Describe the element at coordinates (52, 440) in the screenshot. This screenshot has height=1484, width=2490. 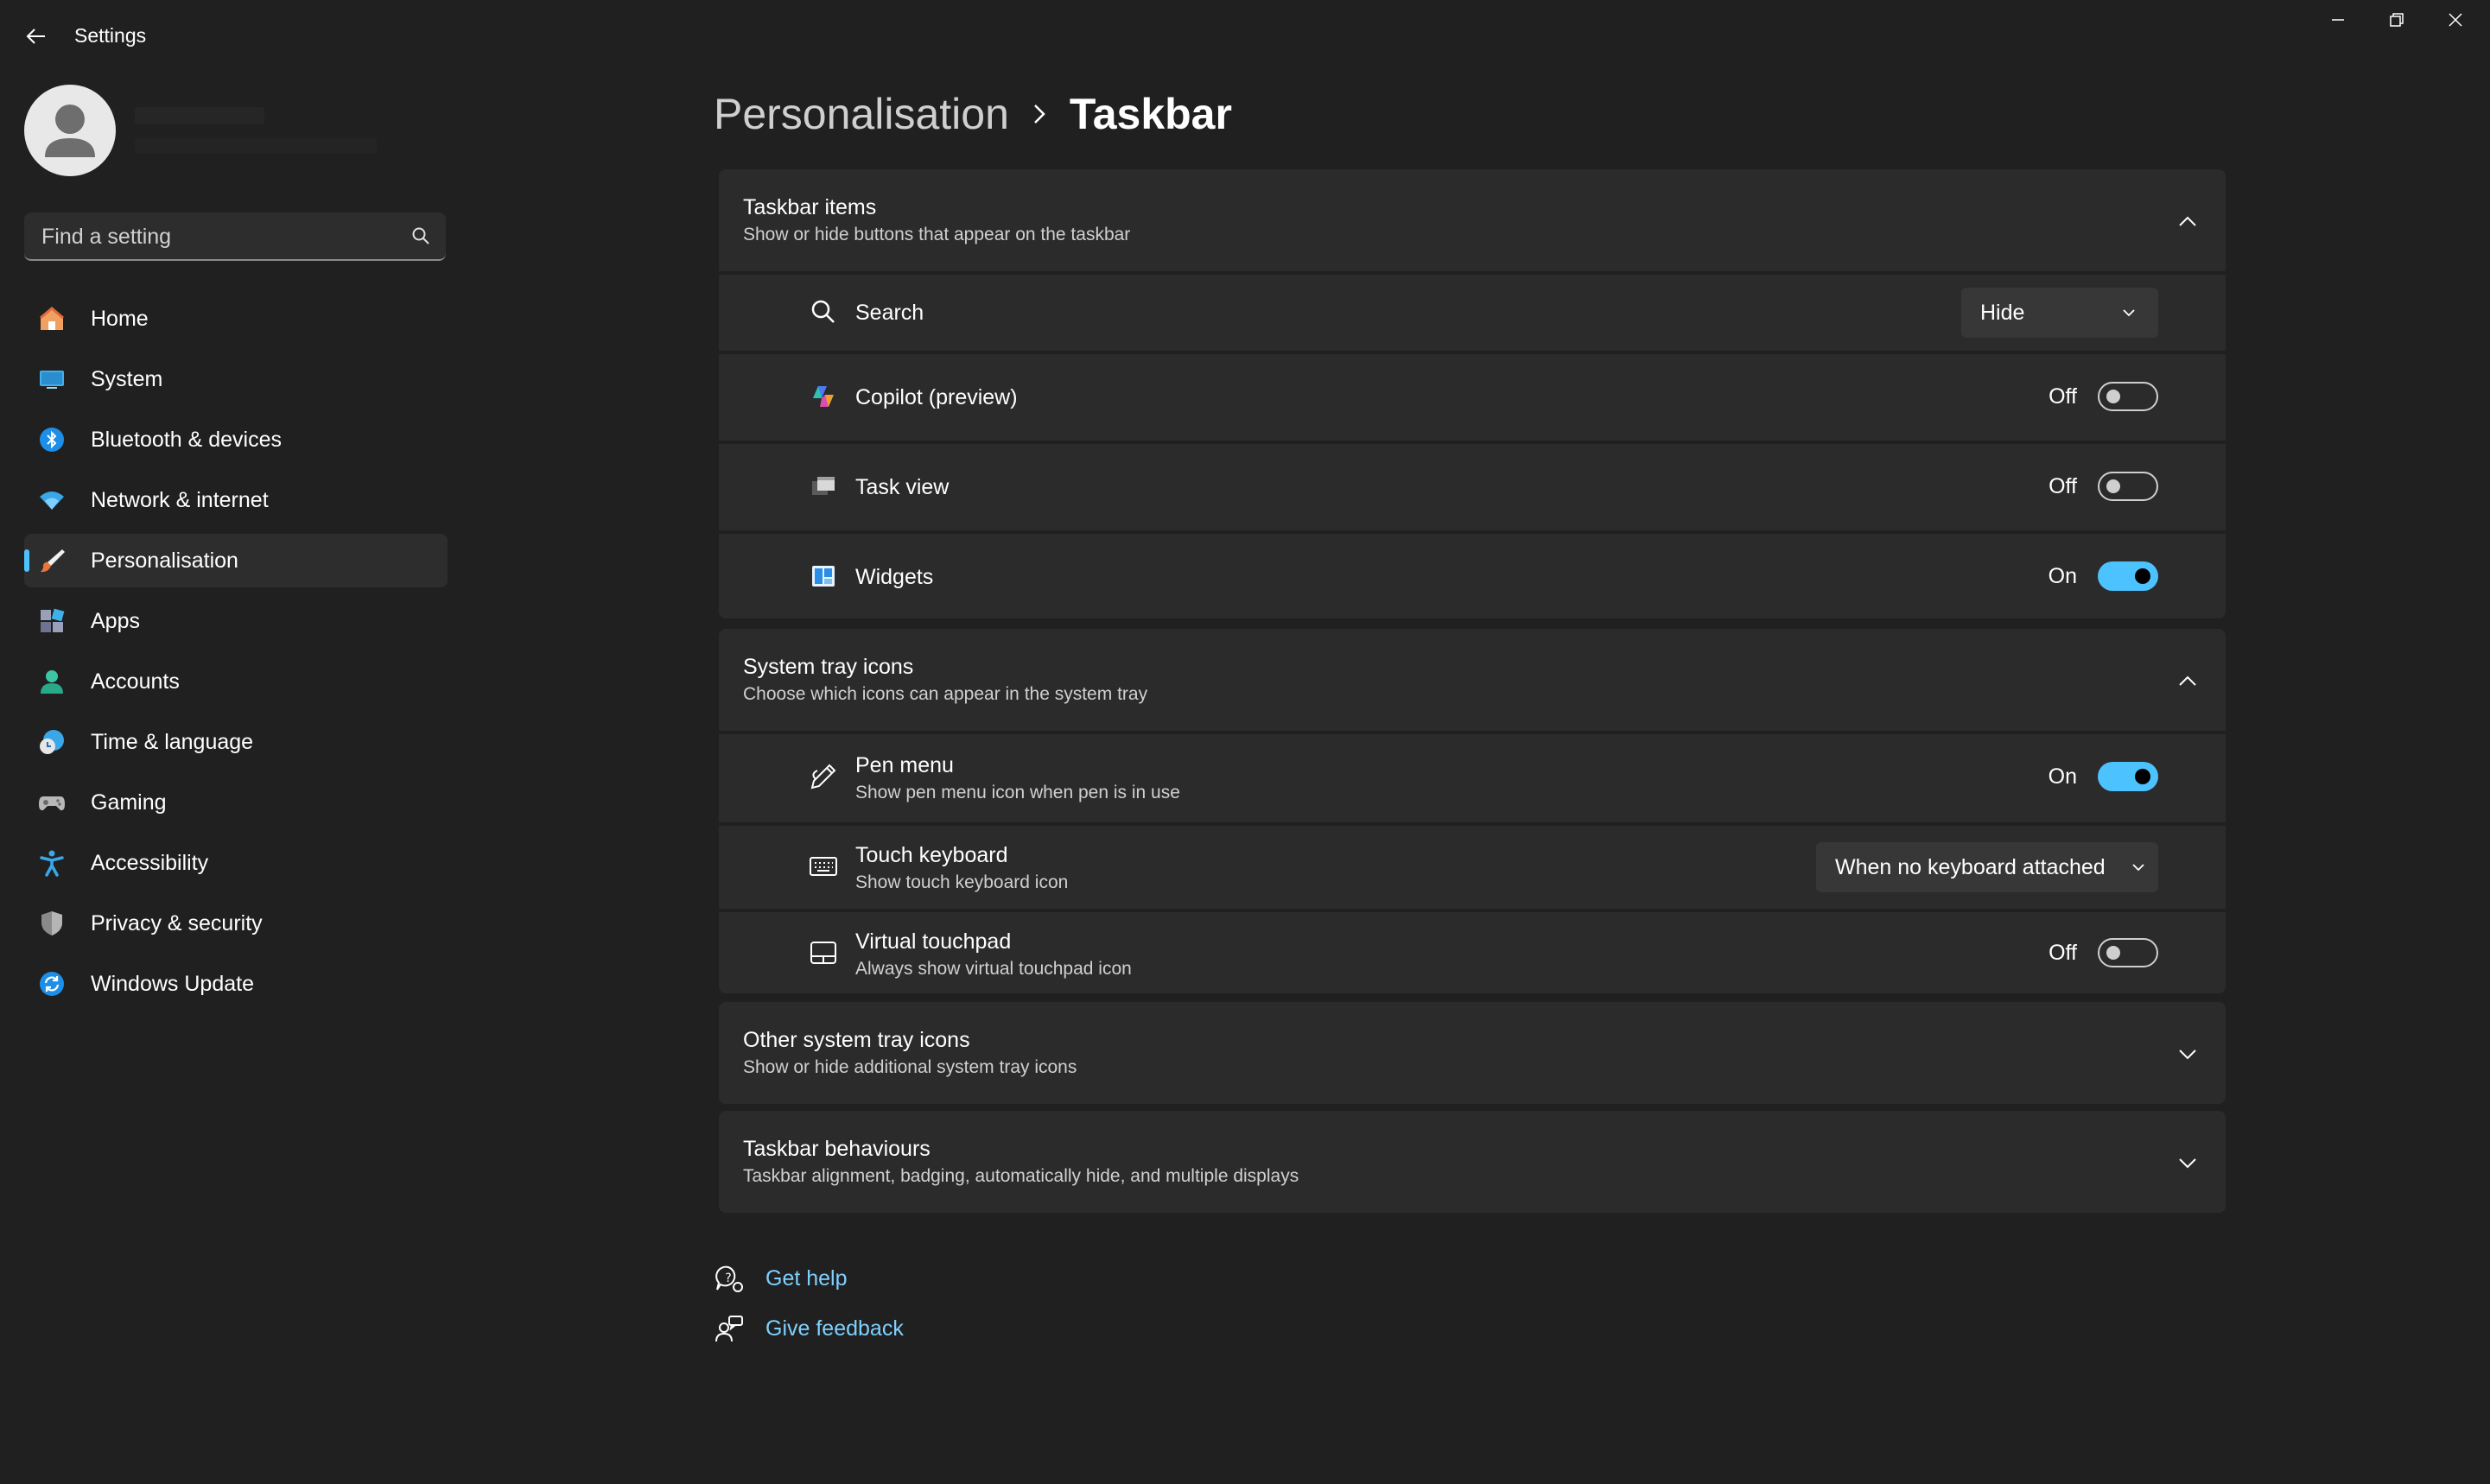
I see `bluetooth-icon` at that location.